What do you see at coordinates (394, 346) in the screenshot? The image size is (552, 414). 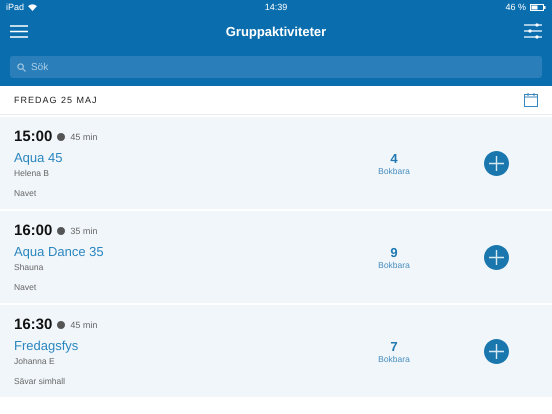 I see `spots-count: 7` at bounding box center [394, 346].